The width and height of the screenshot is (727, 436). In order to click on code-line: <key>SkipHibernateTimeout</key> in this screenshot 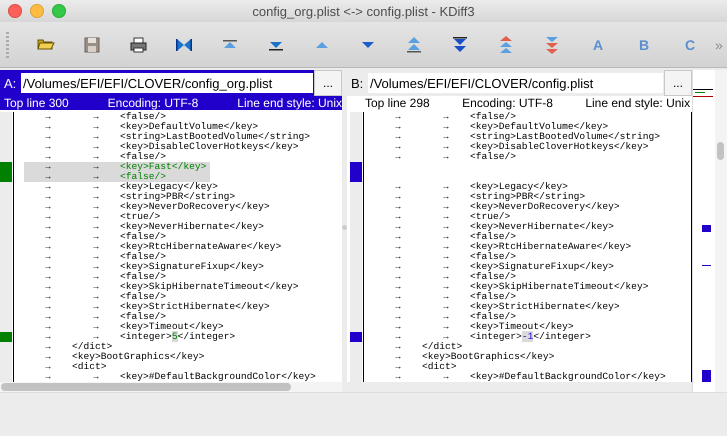, I will do `click(209, 287)`.